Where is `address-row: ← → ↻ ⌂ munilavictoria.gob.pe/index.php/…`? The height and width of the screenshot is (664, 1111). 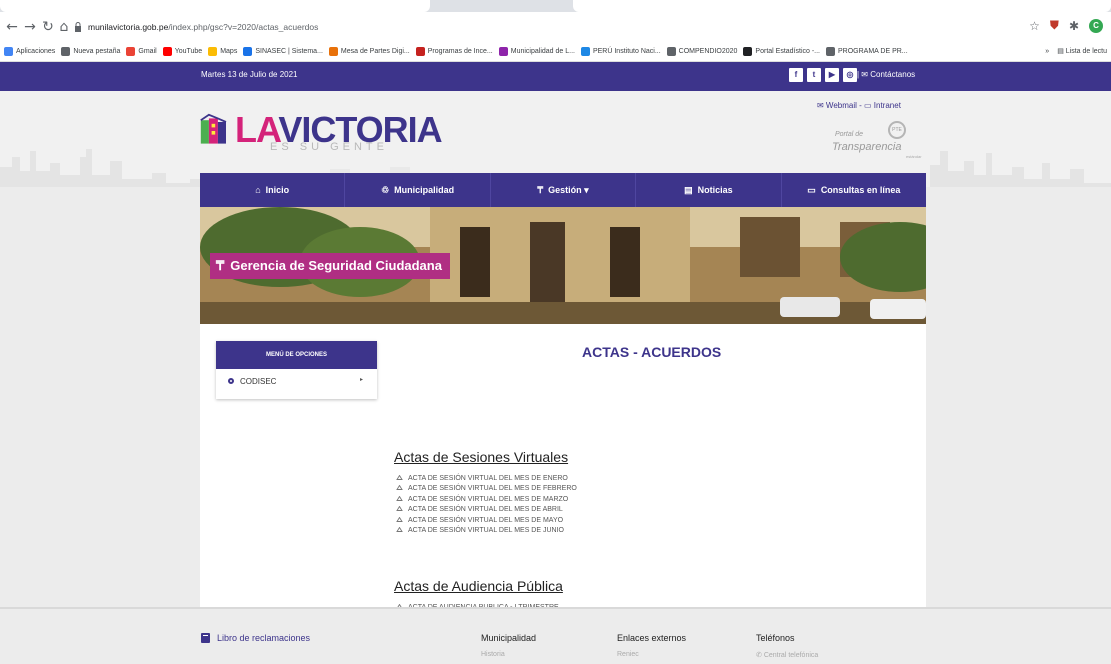 address-row: ← → ↻ ⌂ munilavictoria.gob.pe/index.php/… is located at coordinates (555, 28).